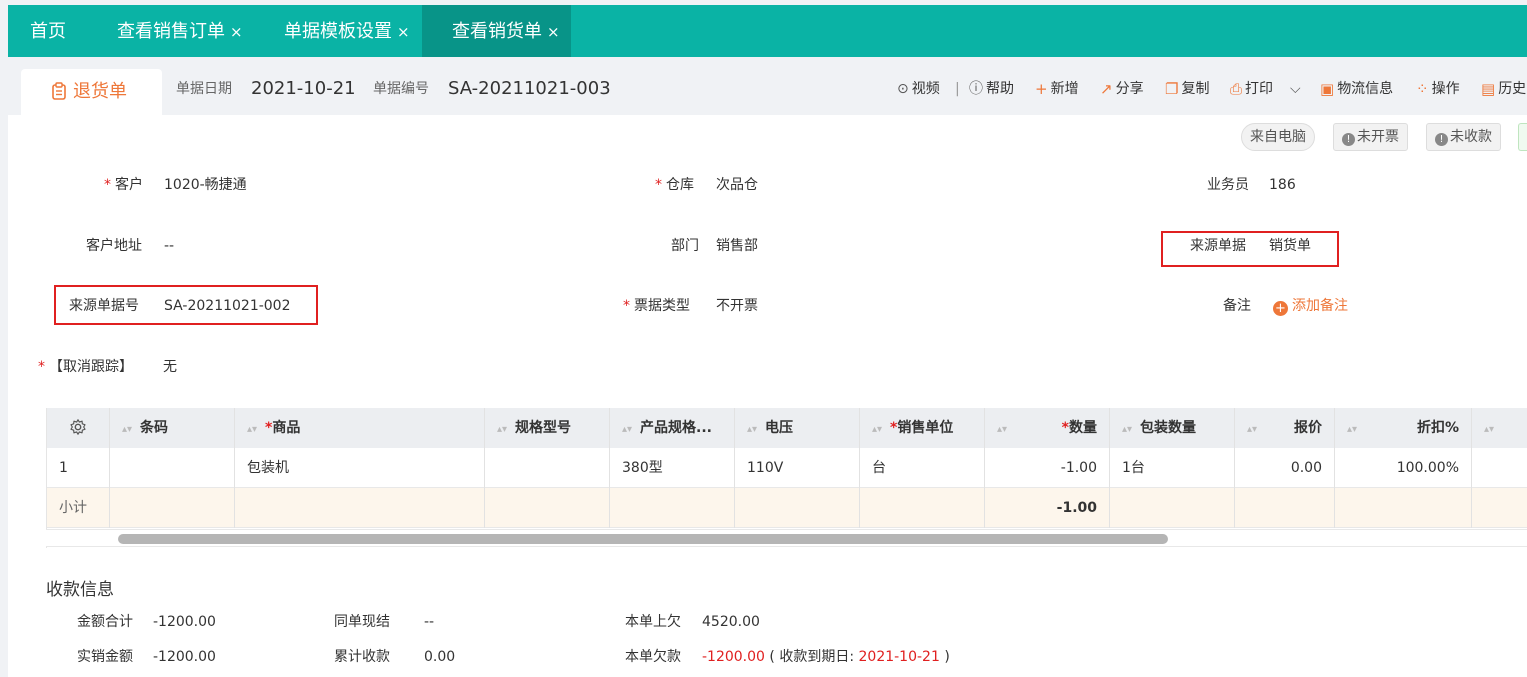  I want to click on cell-barcode, so click(172, 468).